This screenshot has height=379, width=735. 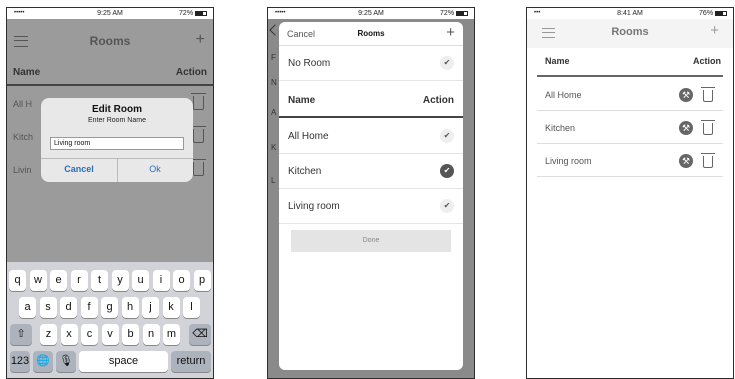 What do you see at coordinates (123, 361) in the screenshot?
I see `space-key: space` at bounding box center [123, 361].